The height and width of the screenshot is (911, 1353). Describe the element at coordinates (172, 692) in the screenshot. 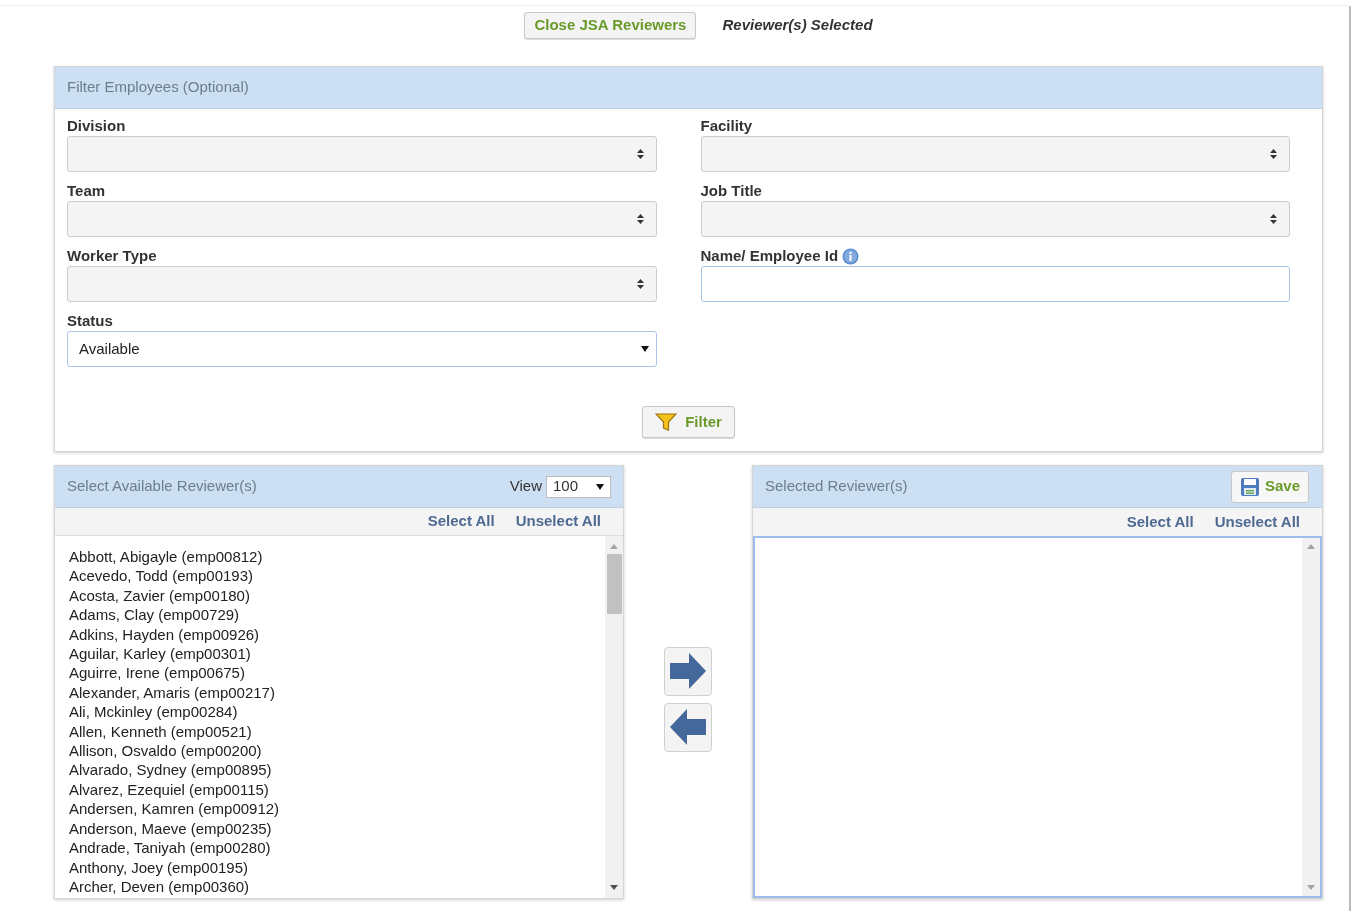

I see `list-item: Alexander, Amaris (emp00217)` at that location.